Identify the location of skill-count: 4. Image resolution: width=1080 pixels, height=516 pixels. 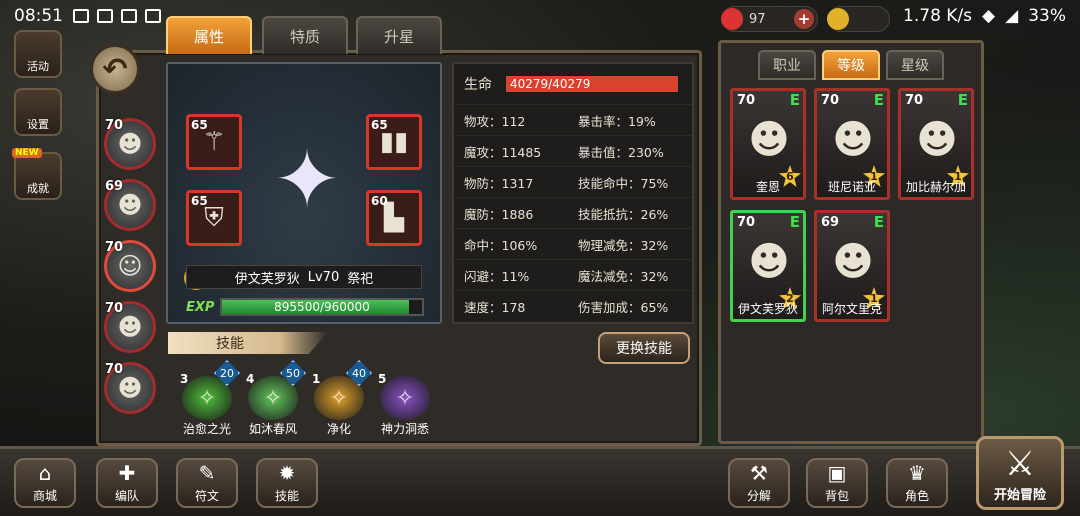
(250, 379).